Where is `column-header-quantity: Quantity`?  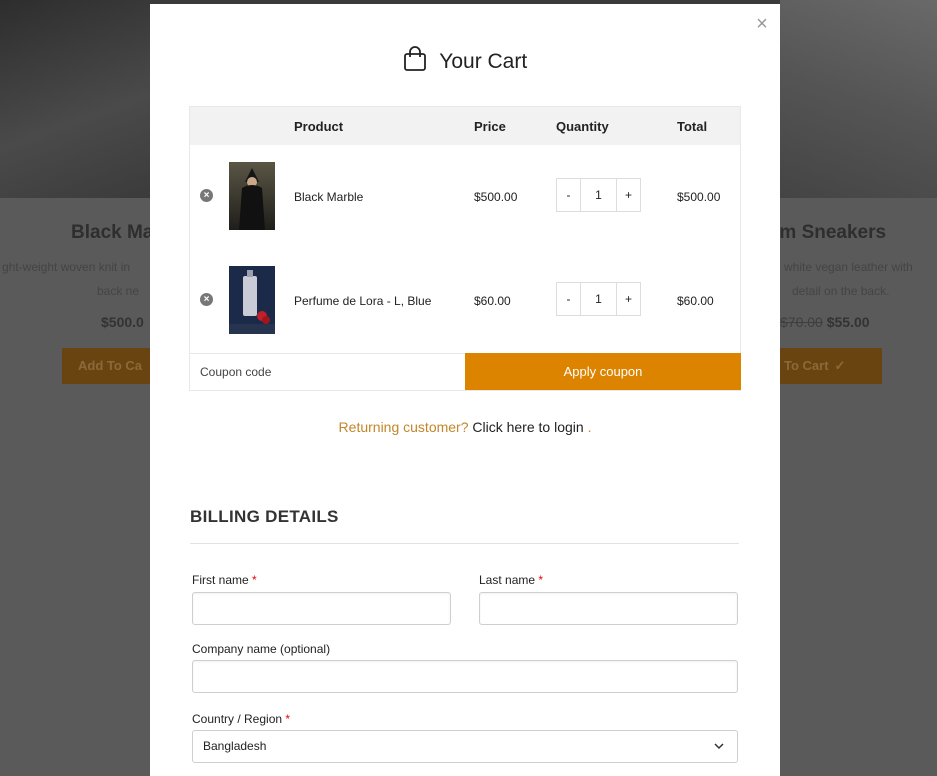
column-header-quantity: Quantity is located at coordinates (582, 126).